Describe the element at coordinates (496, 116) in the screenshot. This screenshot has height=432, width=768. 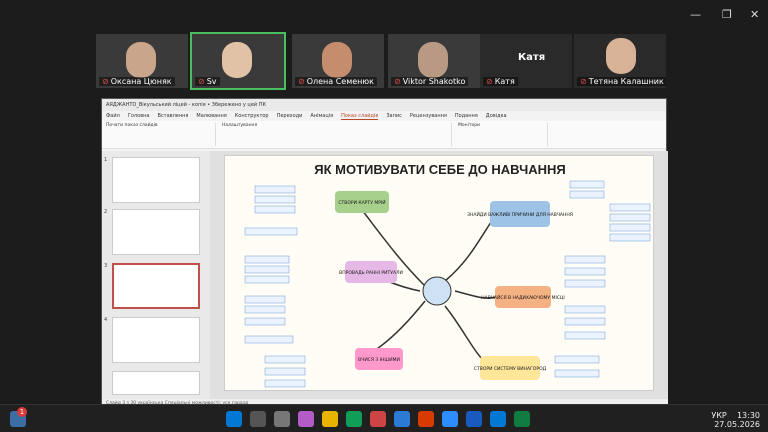
I see `tab-help: Довідка` at that location.